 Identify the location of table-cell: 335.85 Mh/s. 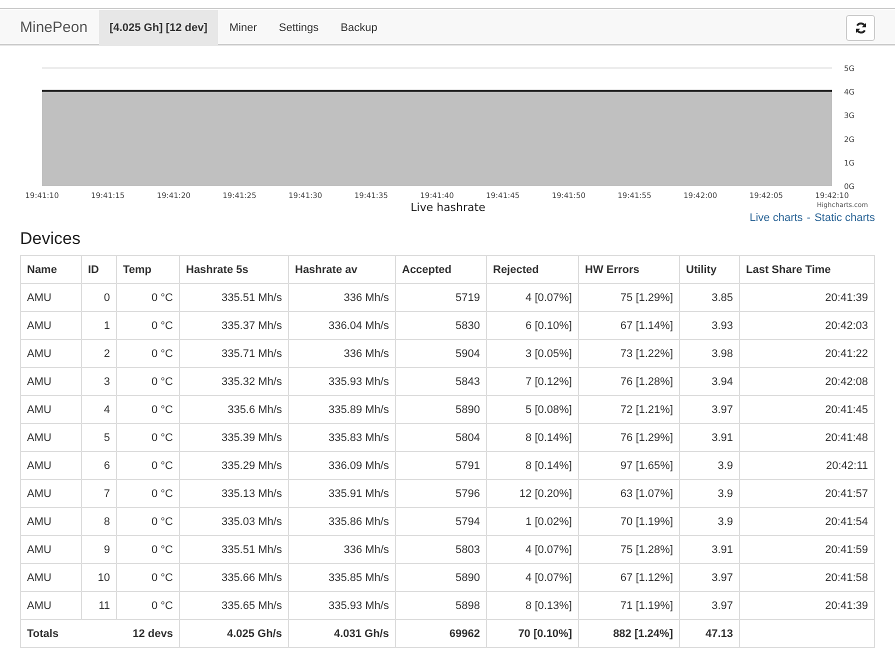
(342, 578).